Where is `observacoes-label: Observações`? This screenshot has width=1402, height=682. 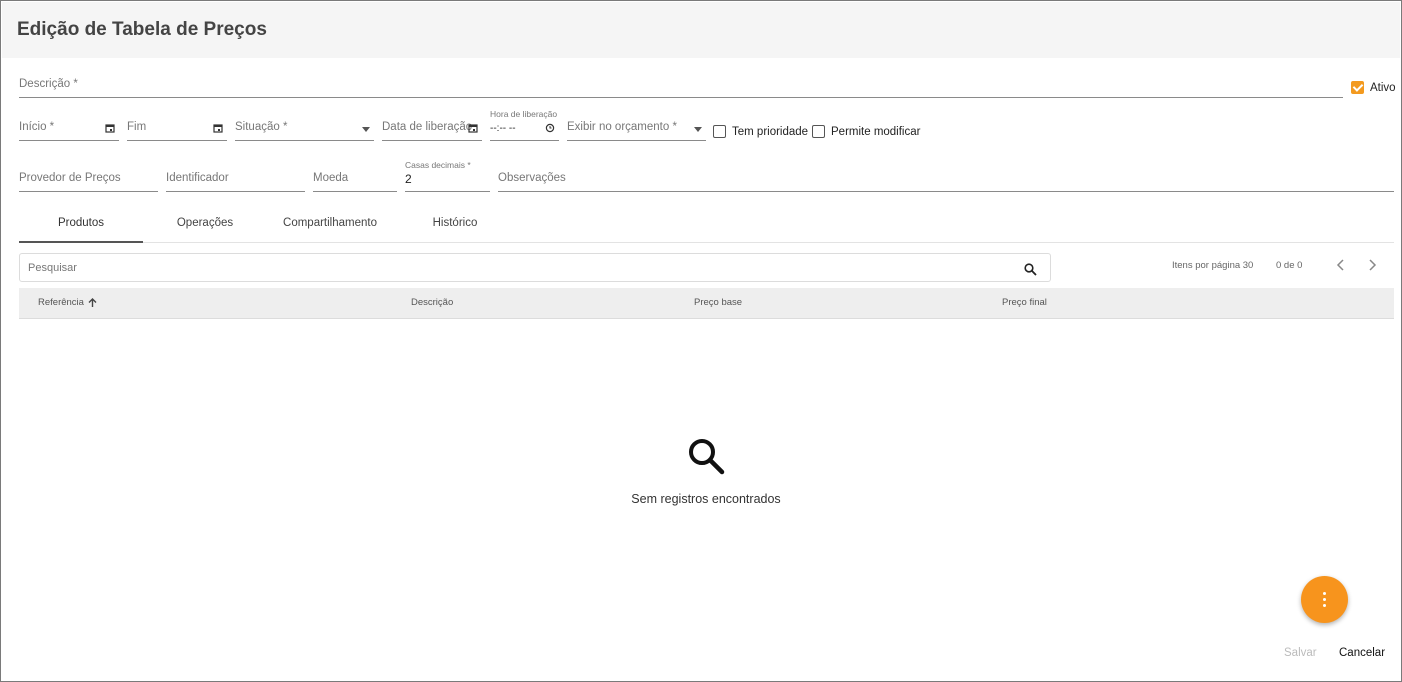 observacoes-label: Observações is located at coordinates (532, 178).